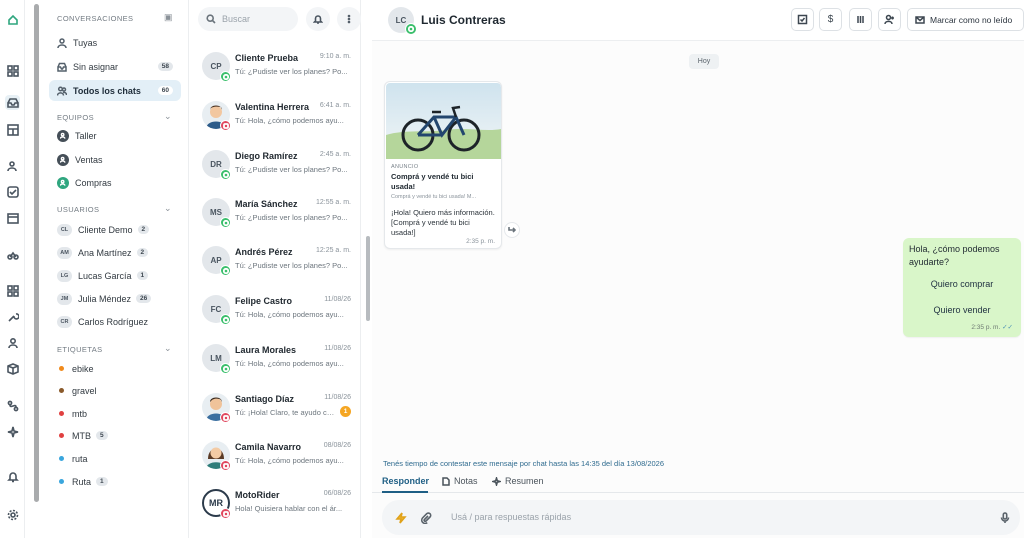 The width and height of the screenshot is (1024, 538). What do you see at coordinates (115, 90) in the screenshot?
I see `sidebar-item-todos-los-chats: Todos los chats 60` at bounding box center [115, 90].